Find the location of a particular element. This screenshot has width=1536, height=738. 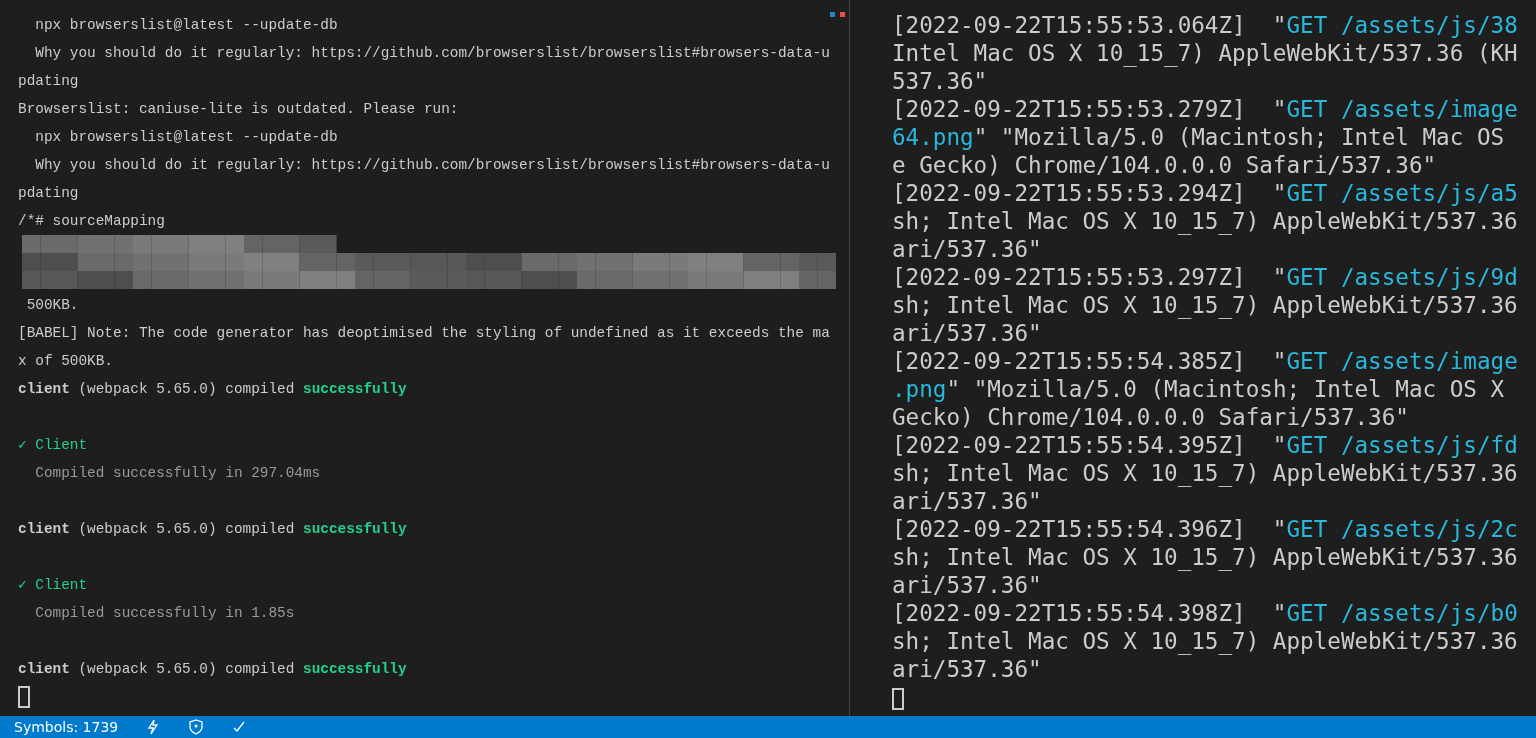

shield-icon is located at coordinates (196, 727).